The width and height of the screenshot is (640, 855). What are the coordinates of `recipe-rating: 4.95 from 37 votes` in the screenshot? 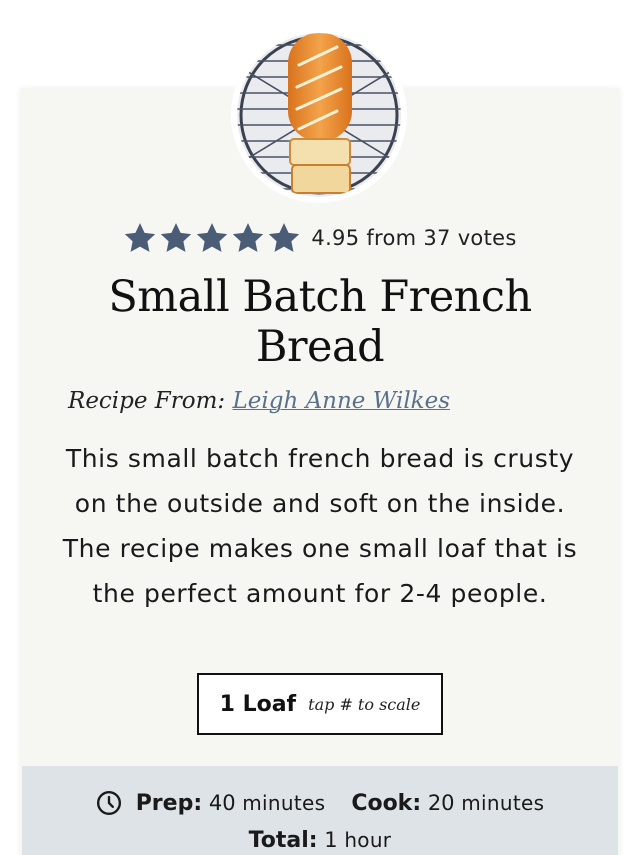 It's located at (320, 238).